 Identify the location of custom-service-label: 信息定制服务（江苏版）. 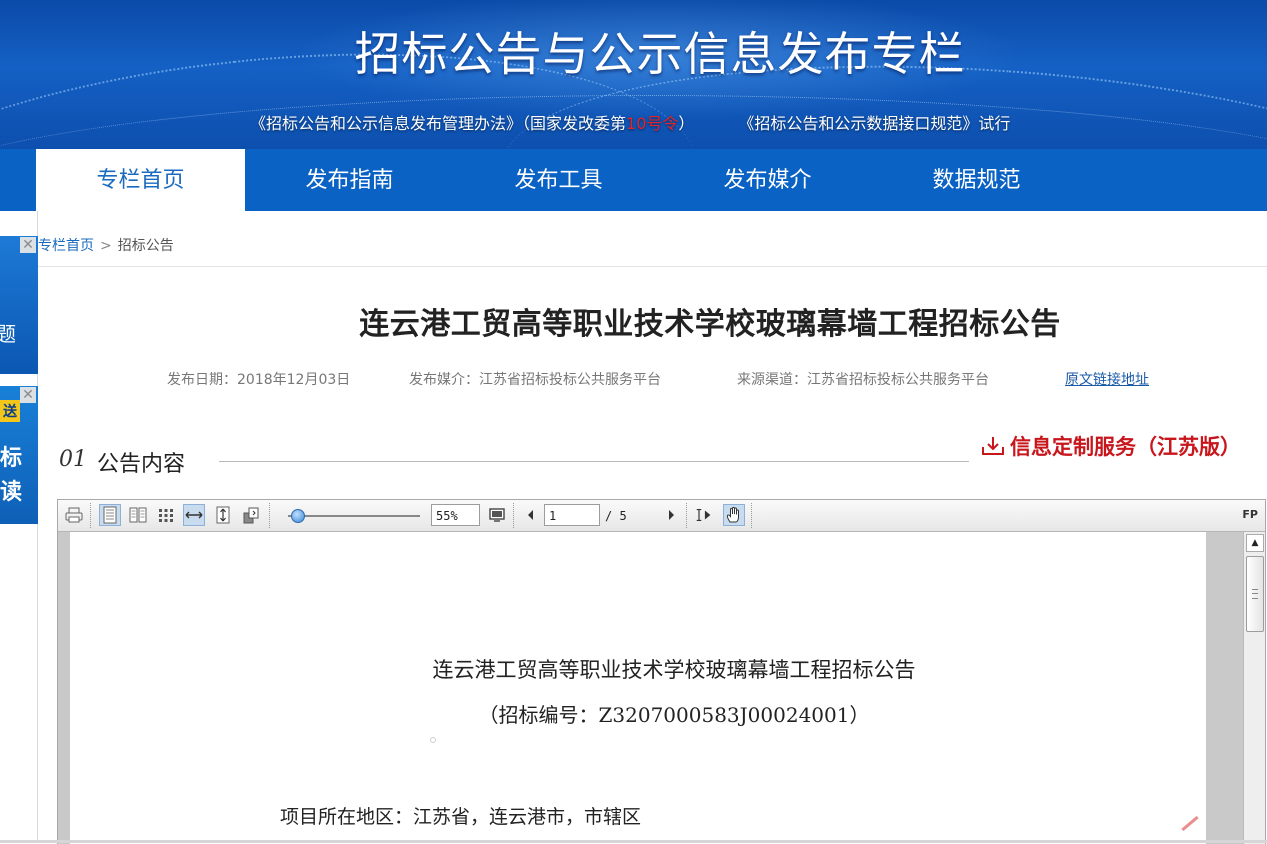
(1125, 447).